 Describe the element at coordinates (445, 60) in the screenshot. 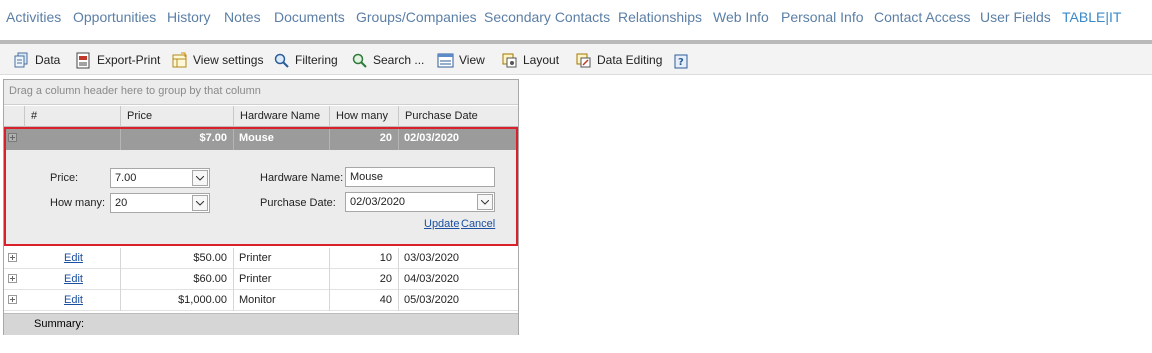

I see `view-icon` at that location.